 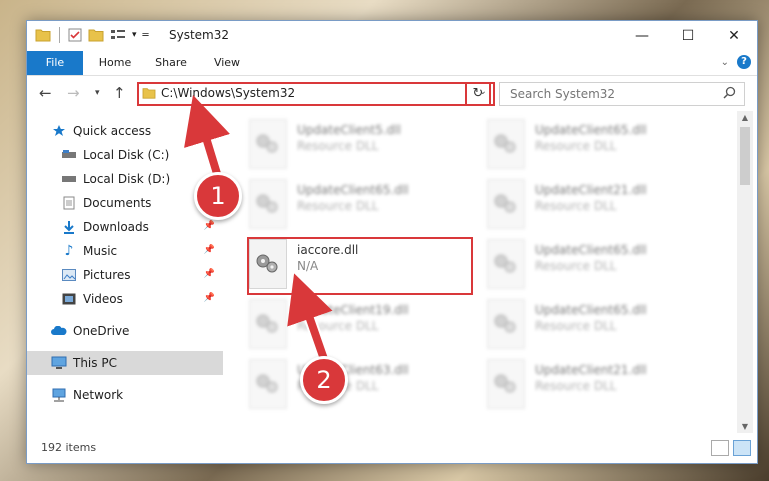 What do you see at coordinates (75, 35) in the screenshot?
I see `properties-icon` at bounding box center [75, 35].